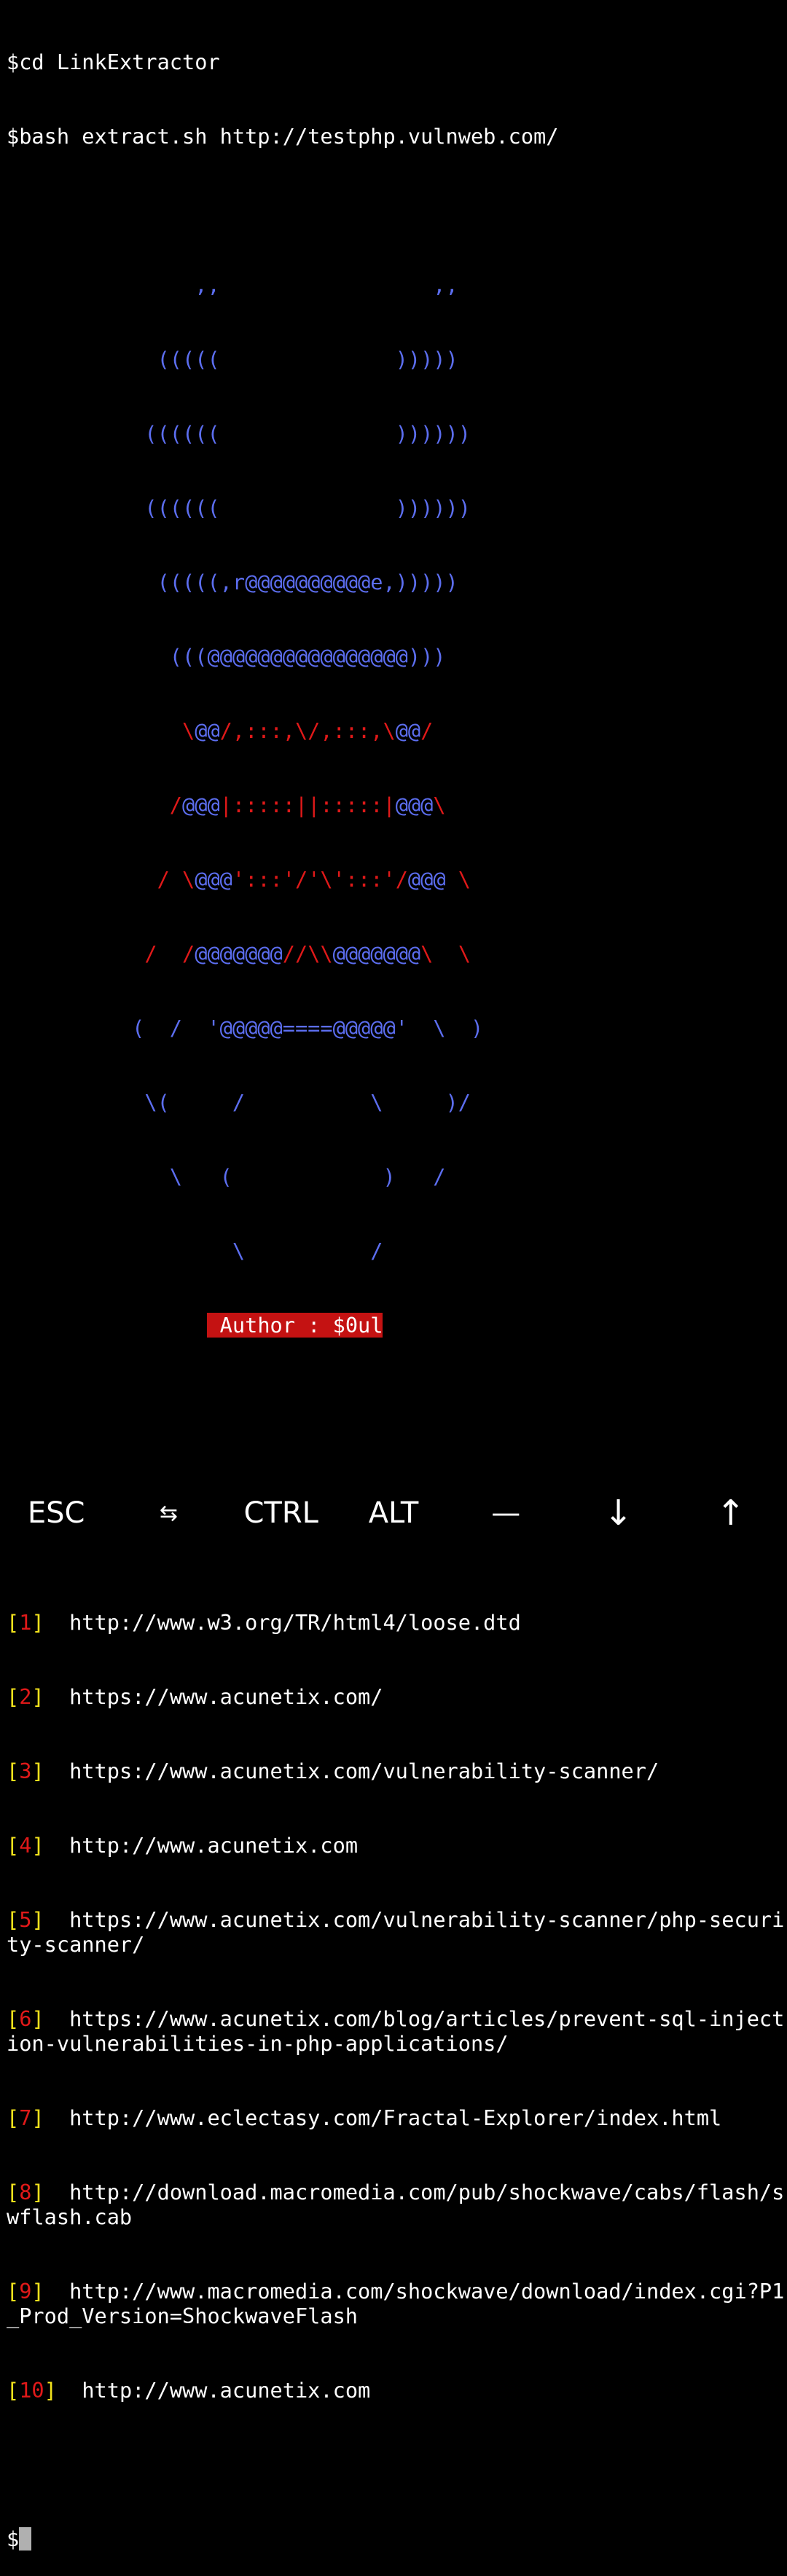  Describe the element at coordinates (618, 1513) in the screenshot. I see `arrow-down-icon: ↓` at that location.